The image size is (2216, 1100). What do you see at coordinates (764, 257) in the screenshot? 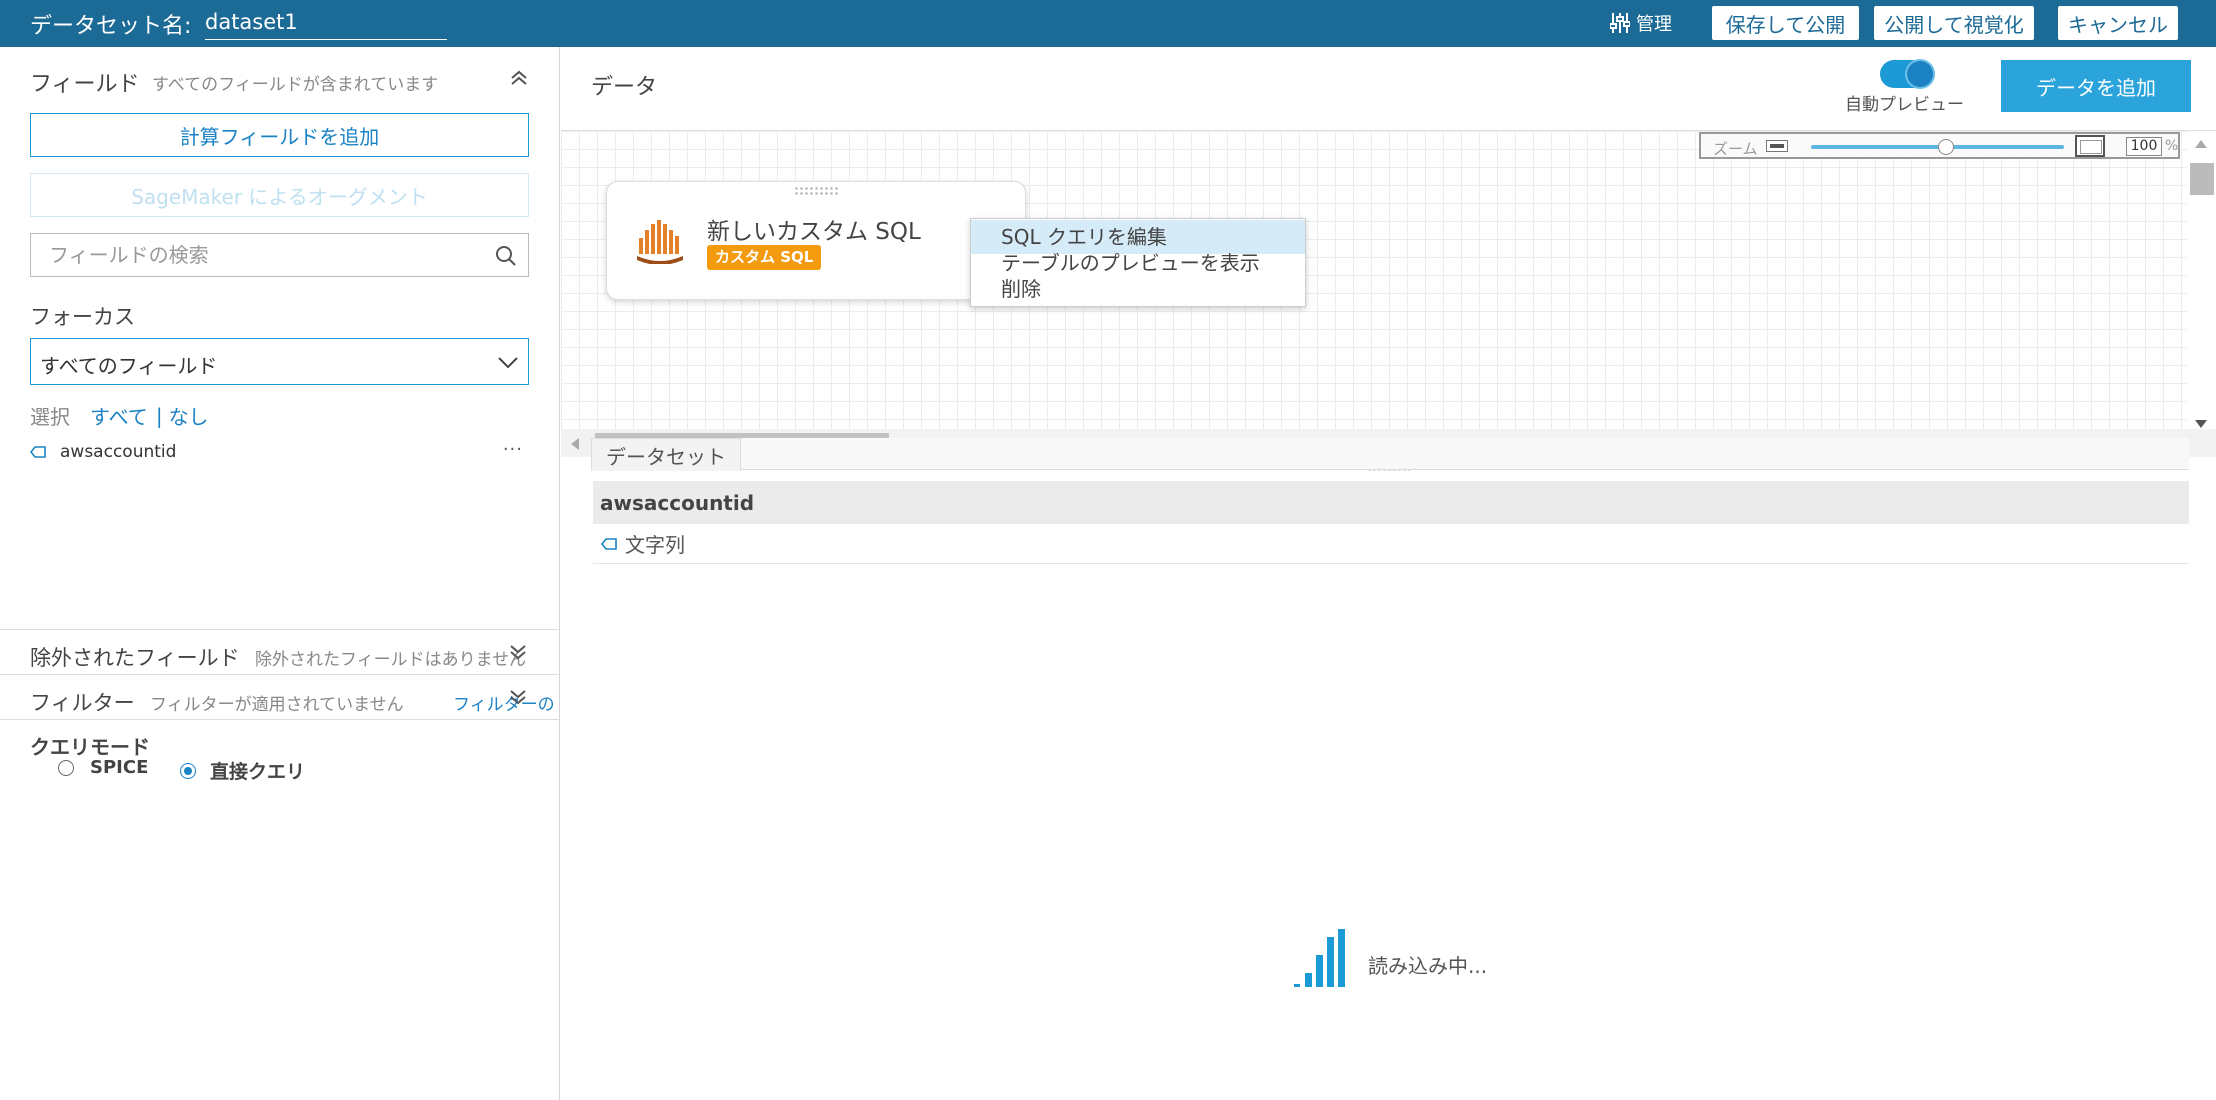
I see `custom-sql-badge: カスタム SQL` at bounding box center [764, 257].